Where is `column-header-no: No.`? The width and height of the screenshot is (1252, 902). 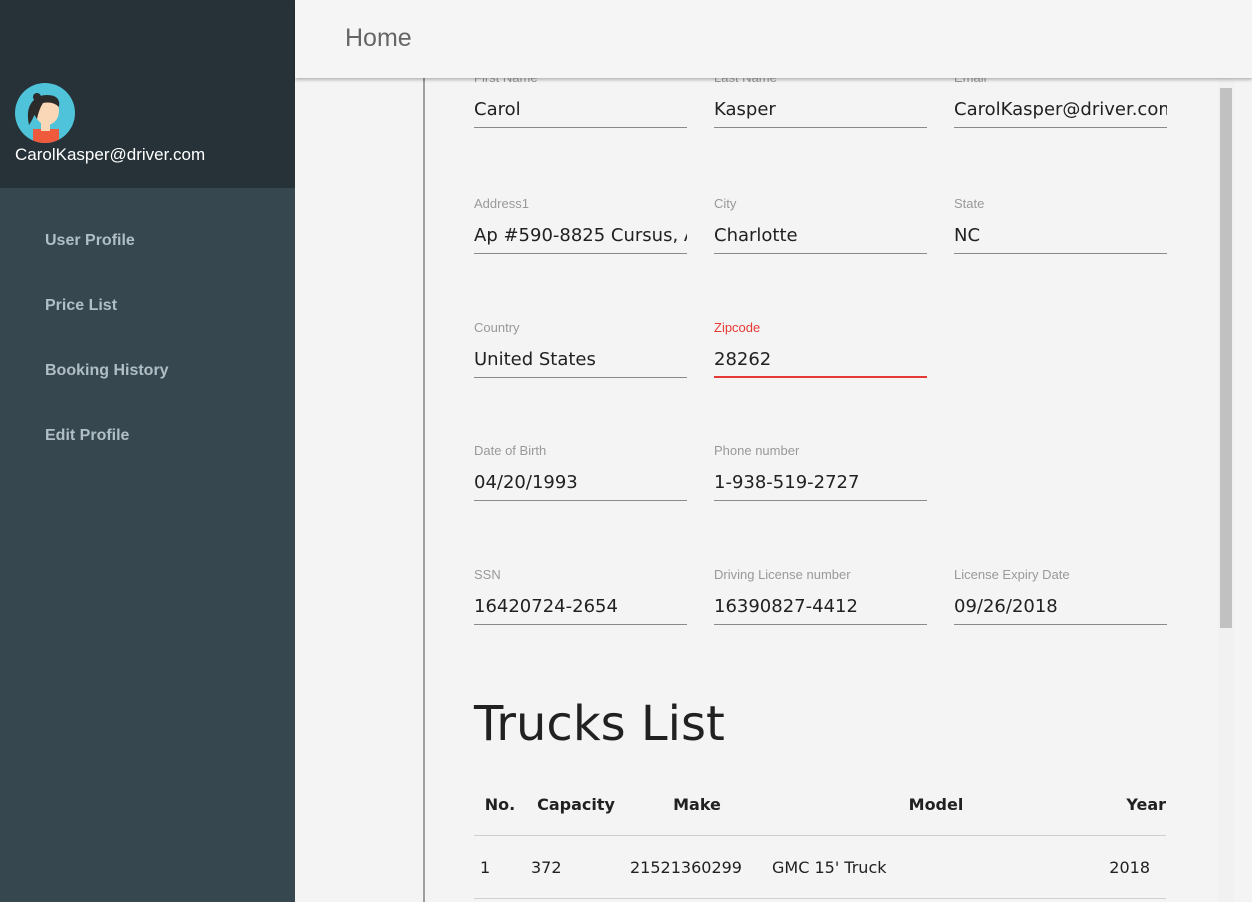
column-header-no: No. is located at coordinates (500, 804).